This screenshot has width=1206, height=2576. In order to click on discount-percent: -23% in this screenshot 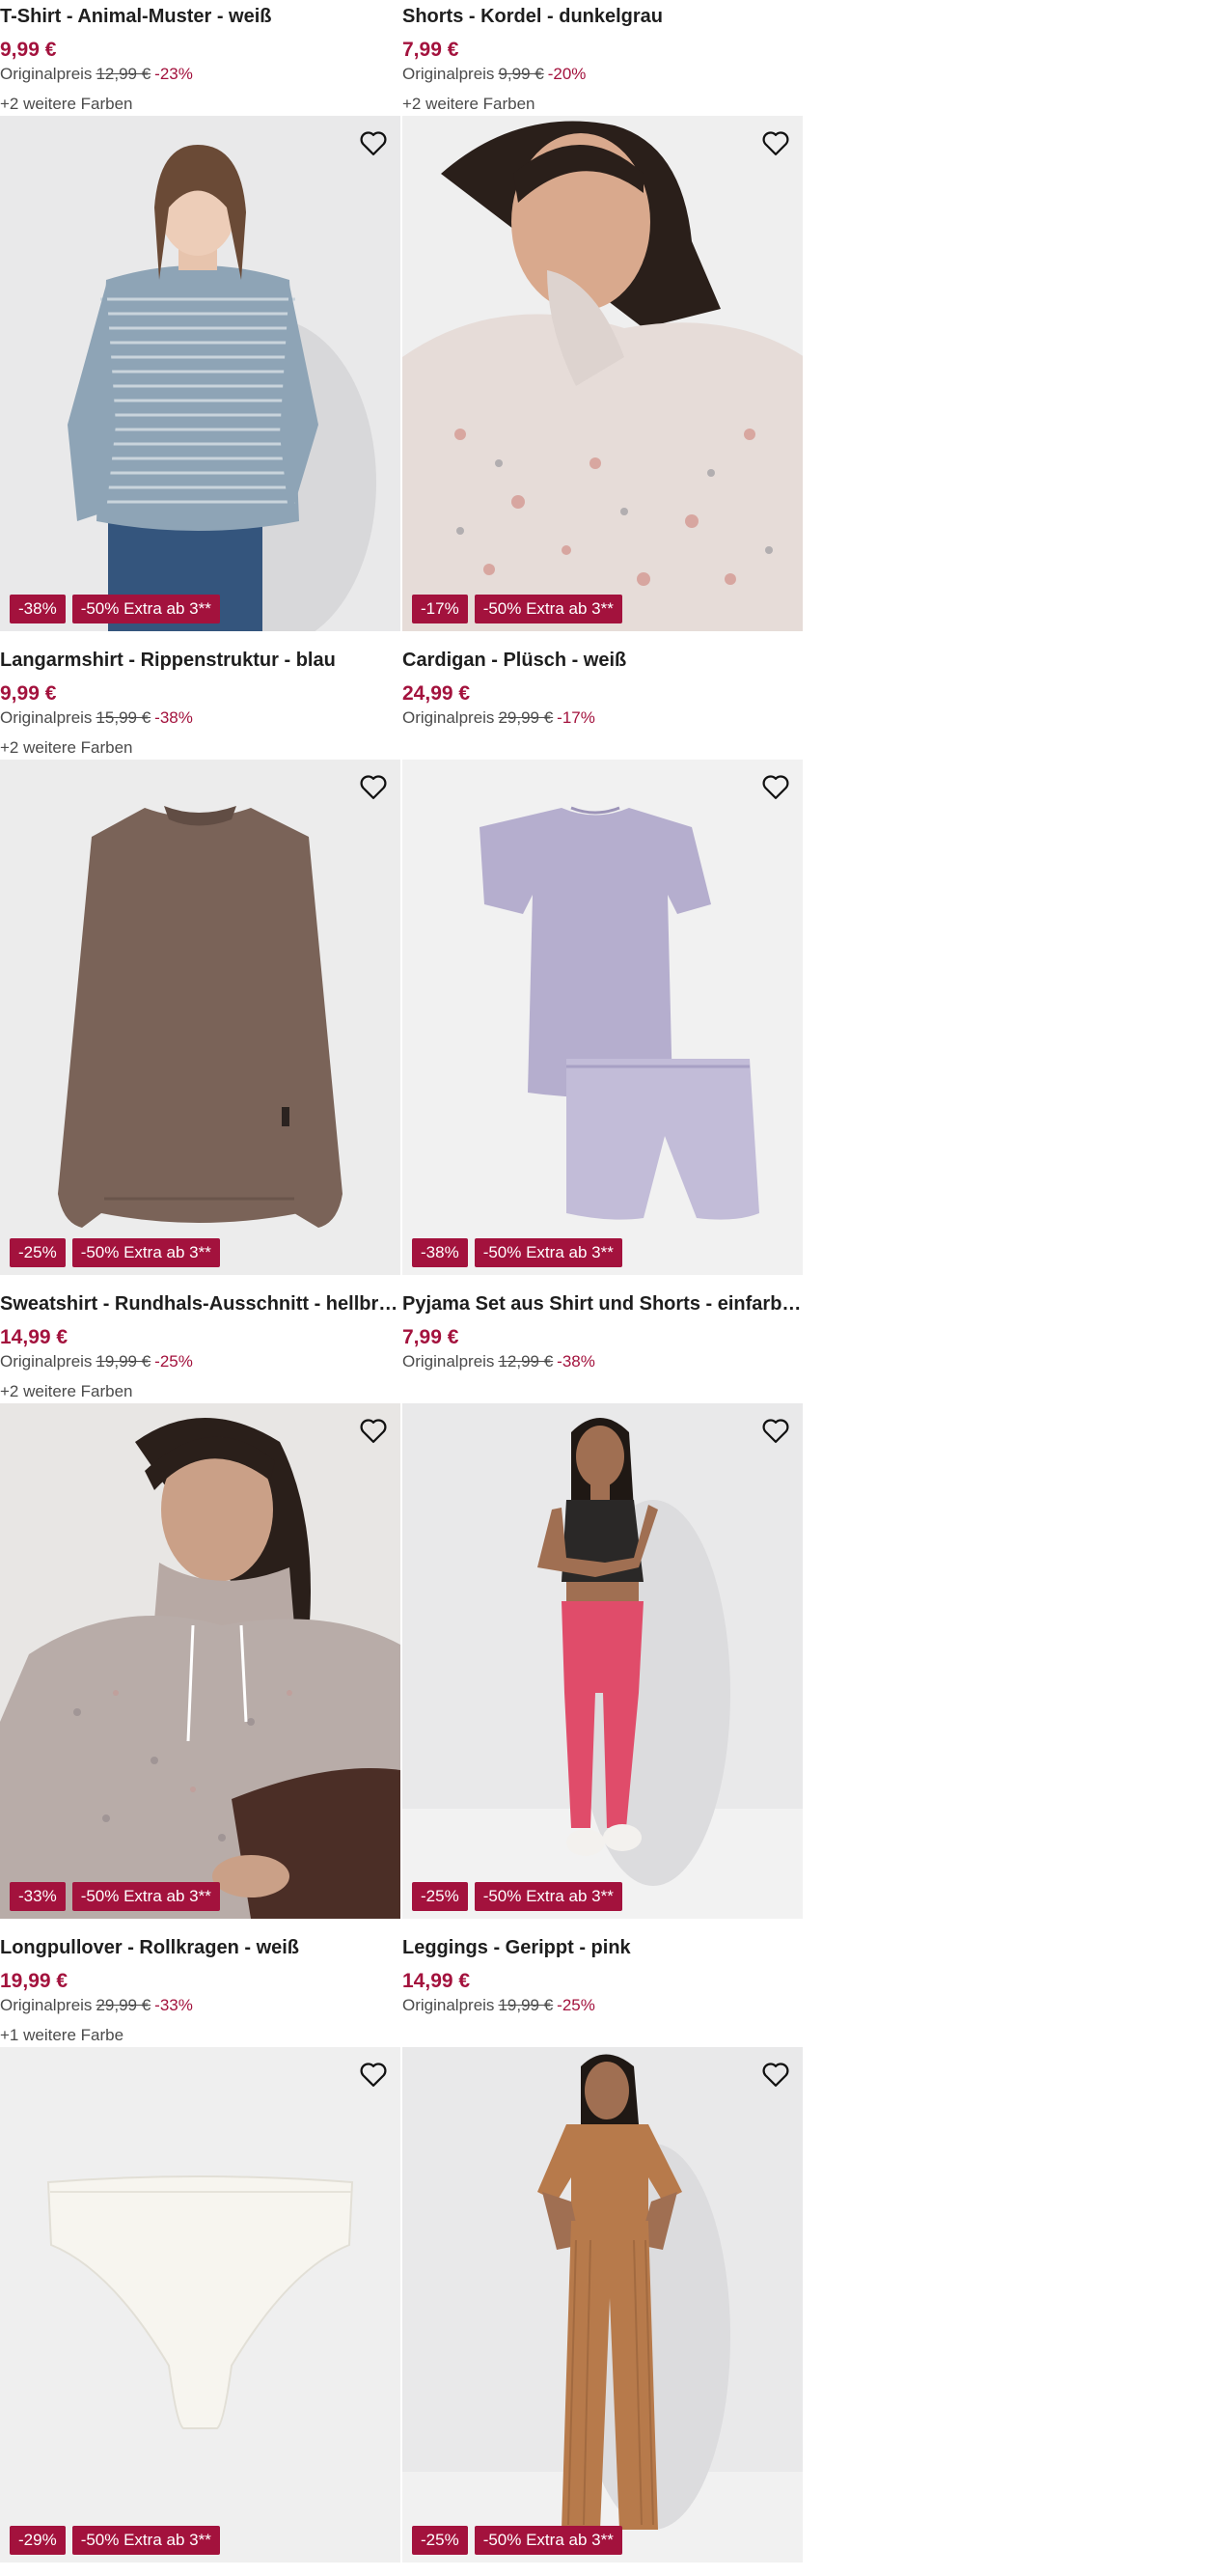, I will do `click(174, 74)`.